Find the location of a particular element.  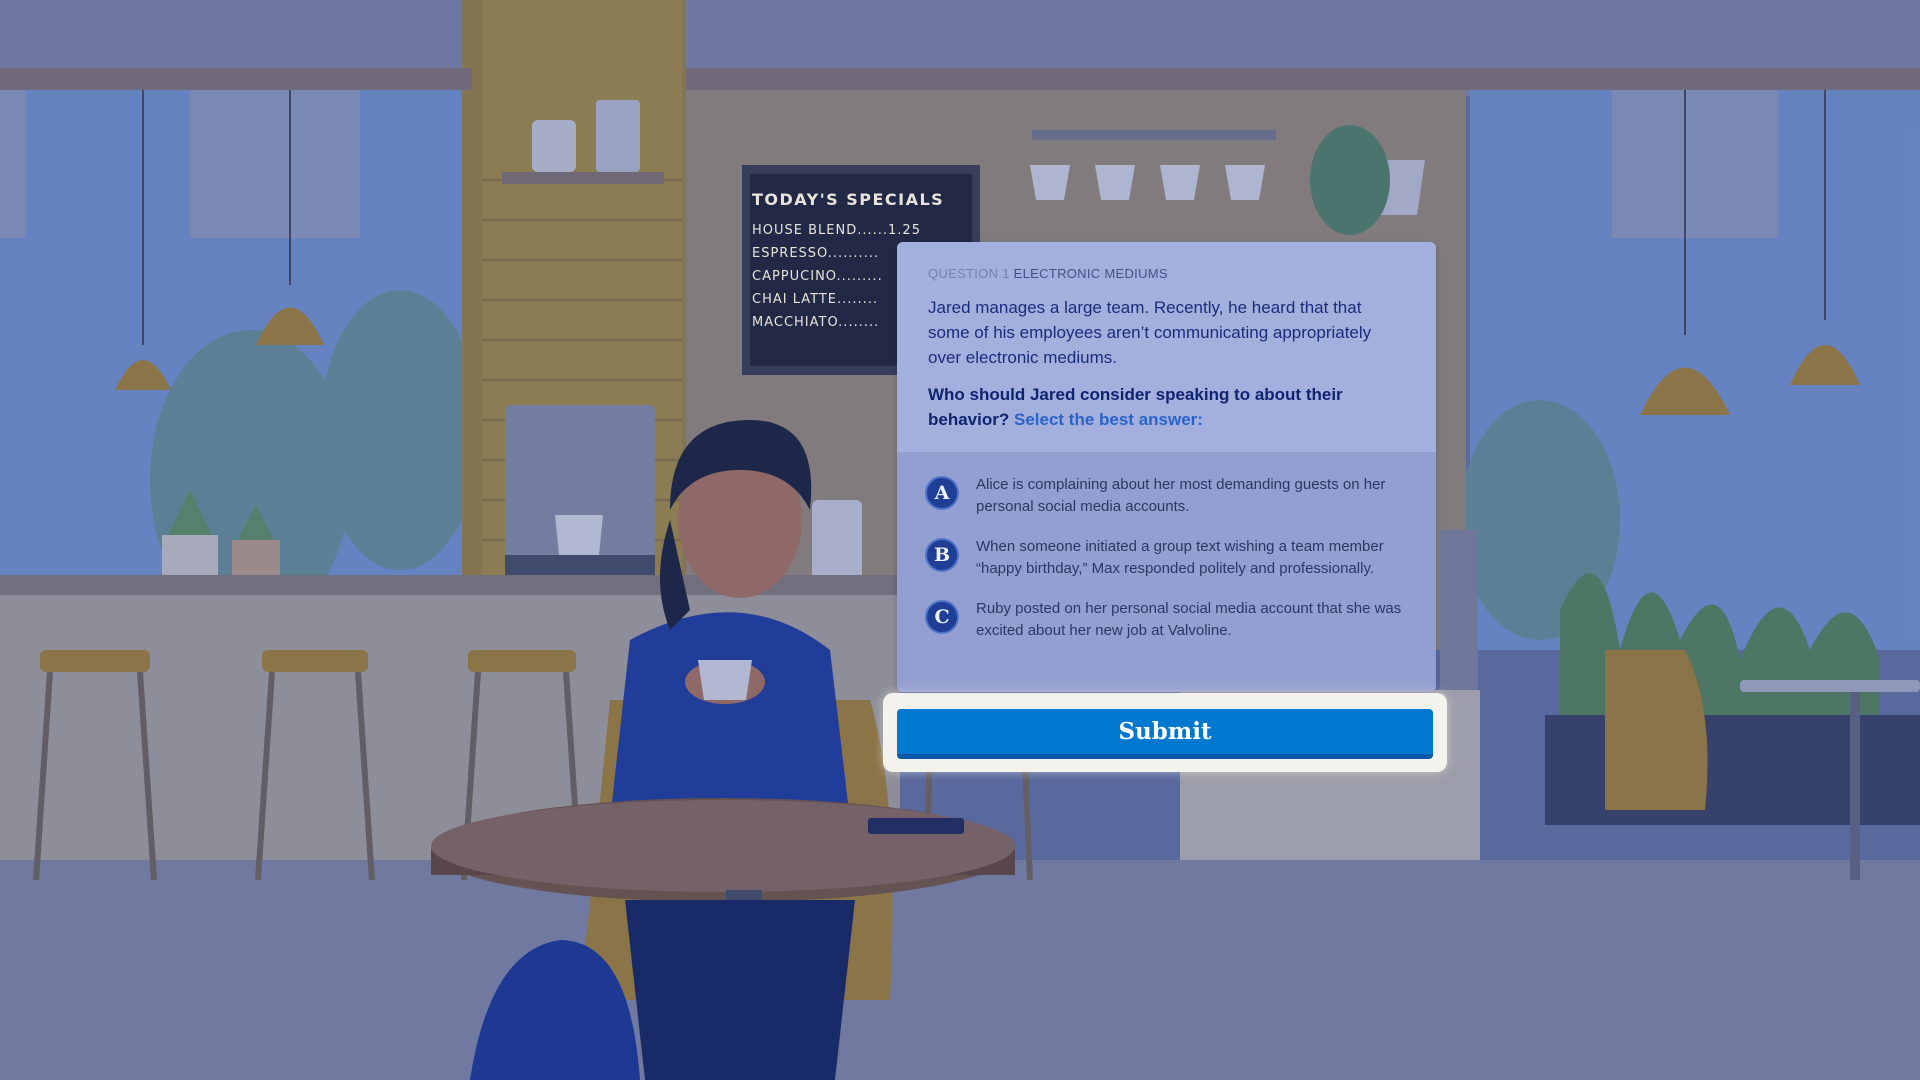

submit-highlight: Submit is located at coordinates (1165, 732).